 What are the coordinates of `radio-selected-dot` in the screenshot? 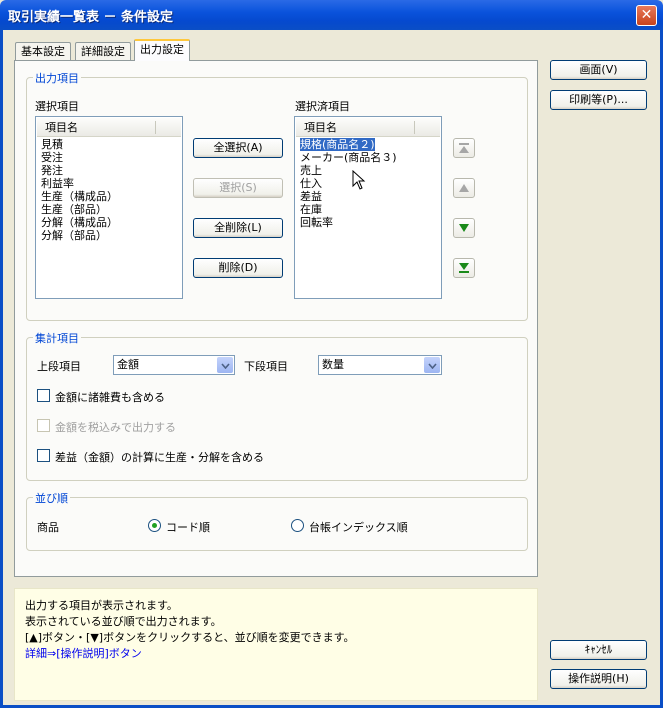 It's located at (154, 525).